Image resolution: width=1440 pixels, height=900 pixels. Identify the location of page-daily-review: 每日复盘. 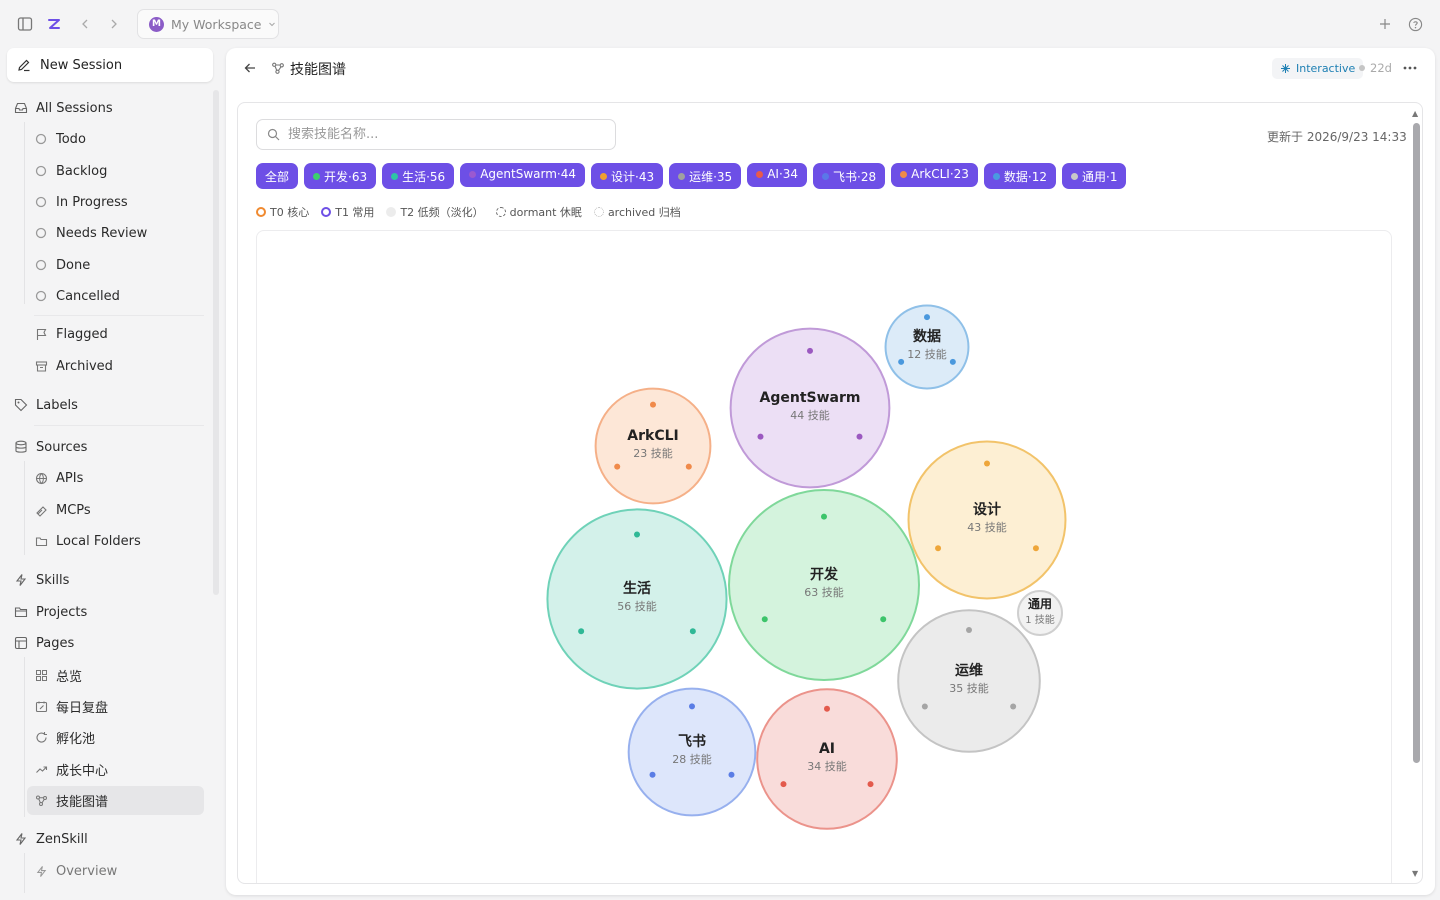
(71, 706).